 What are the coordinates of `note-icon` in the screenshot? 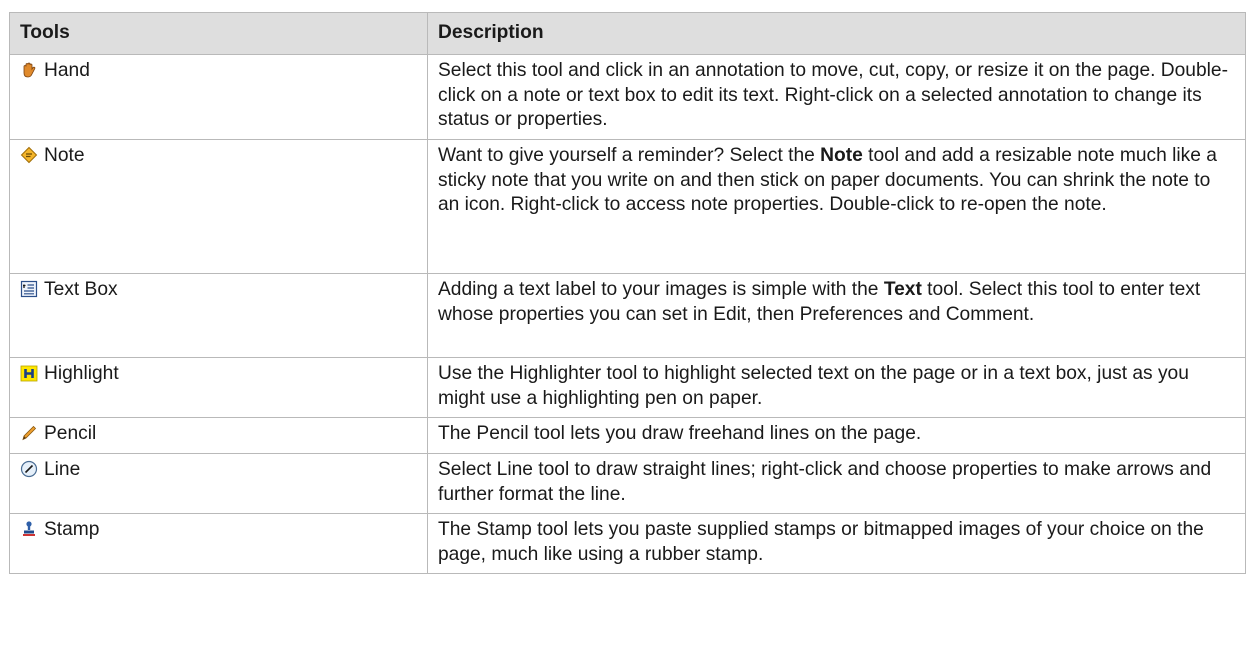 It's located at (29, 155).